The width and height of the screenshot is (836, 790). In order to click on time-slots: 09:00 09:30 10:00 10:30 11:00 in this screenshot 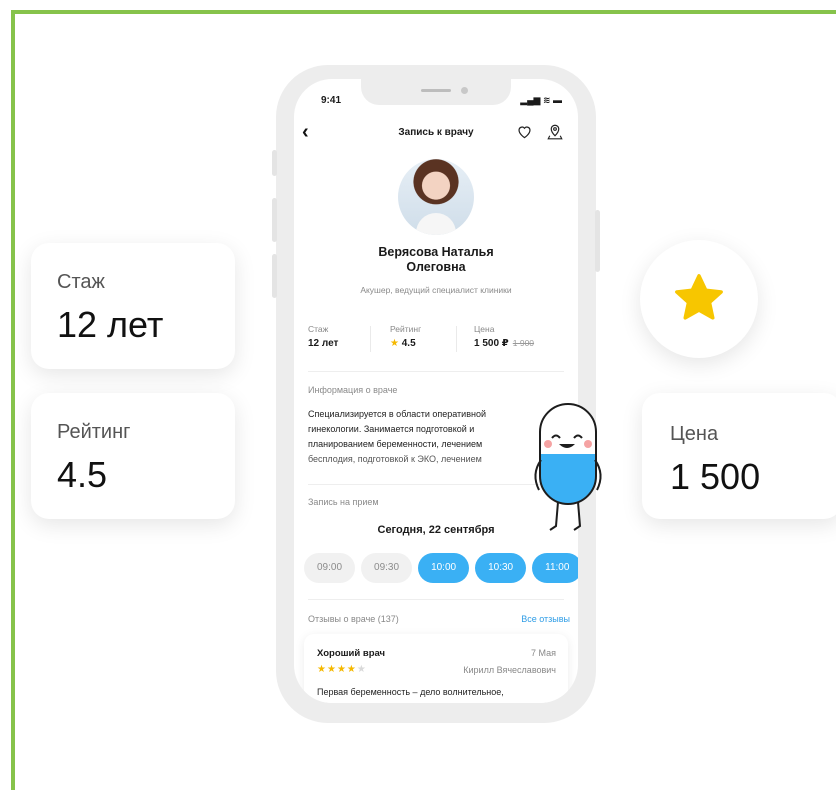, I will do `click(441, 568)`.